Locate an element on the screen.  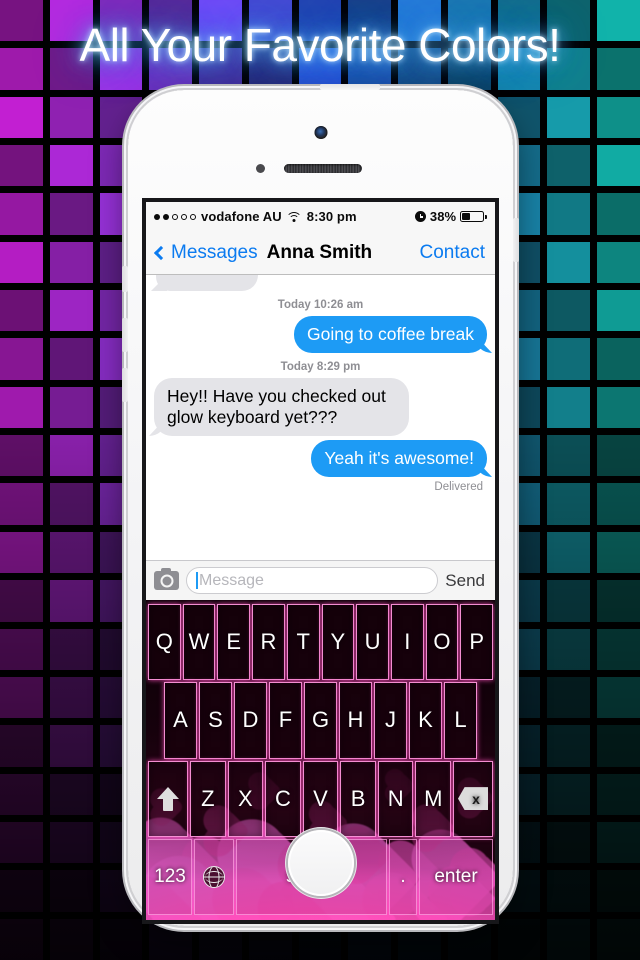
enter-key: enter is located at coordinates (456, 876).